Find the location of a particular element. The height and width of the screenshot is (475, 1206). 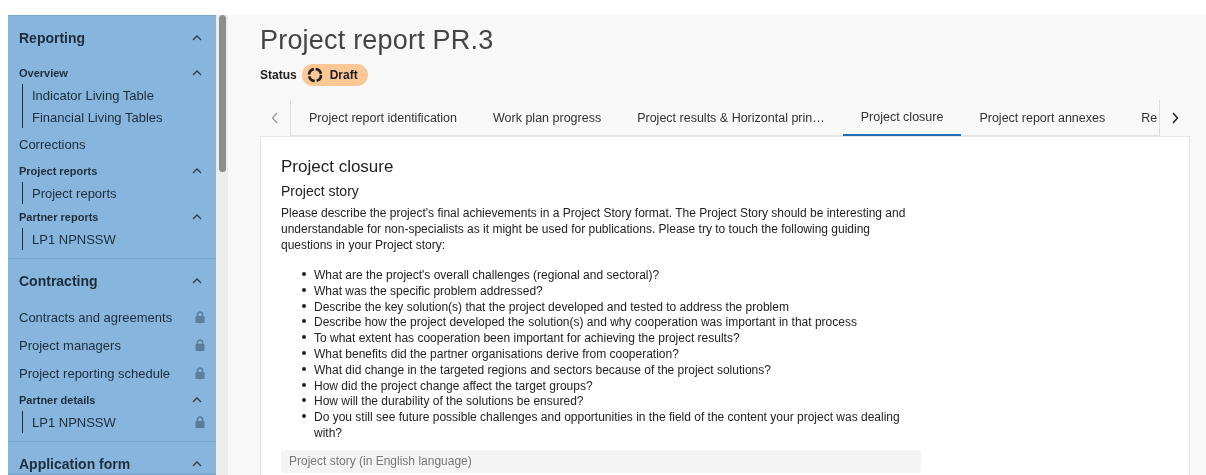

group-header: Partner reports is located at coordinates (59, 217).